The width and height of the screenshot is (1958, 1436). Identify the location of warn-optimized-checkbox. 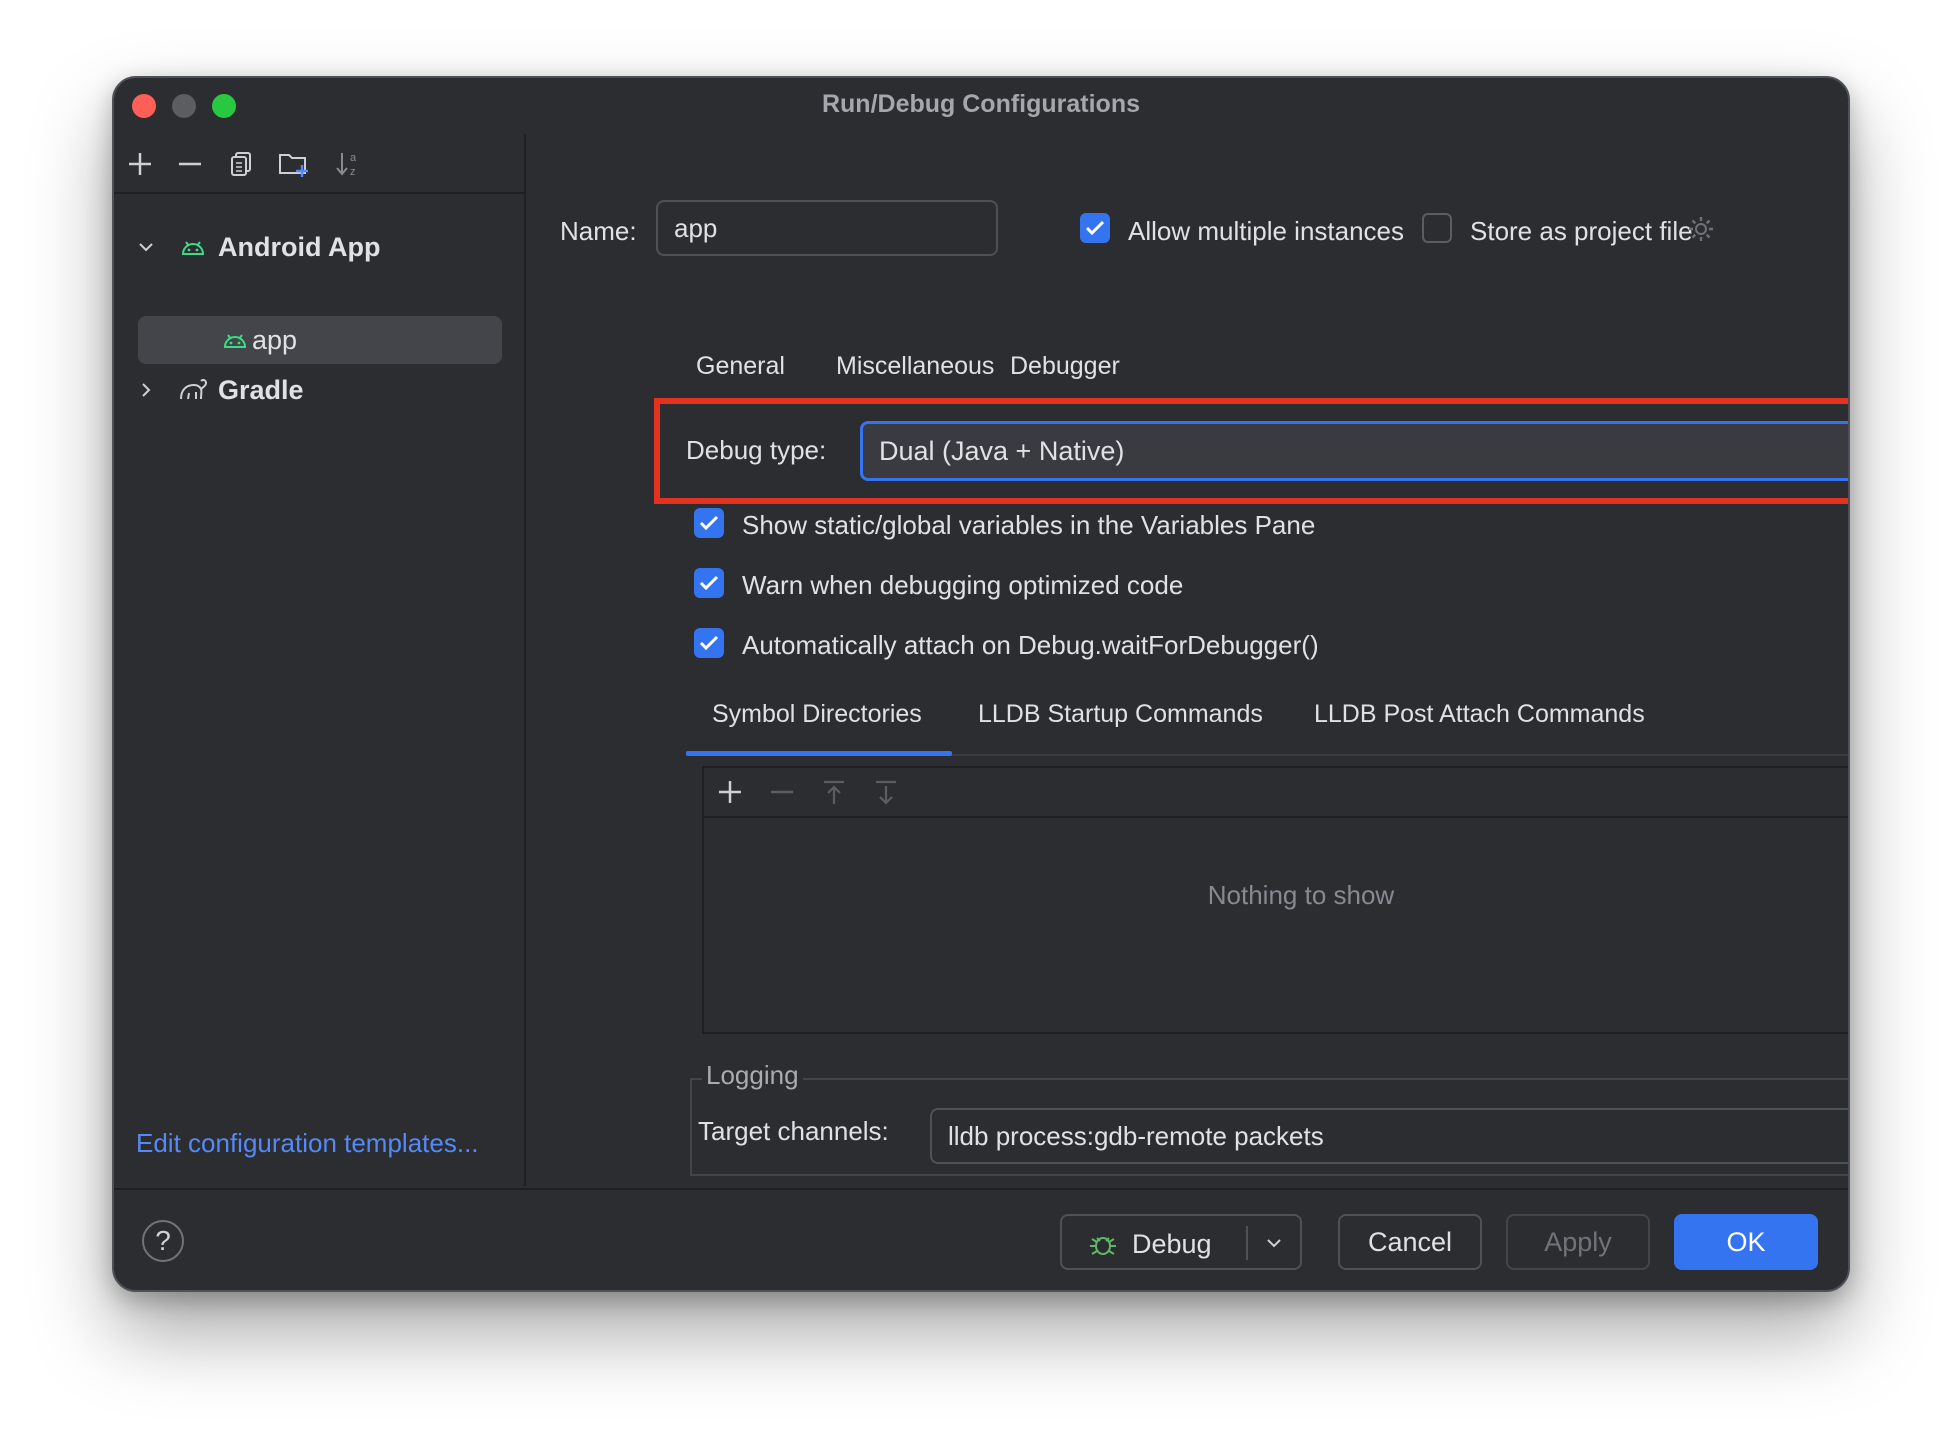
(709, 583).